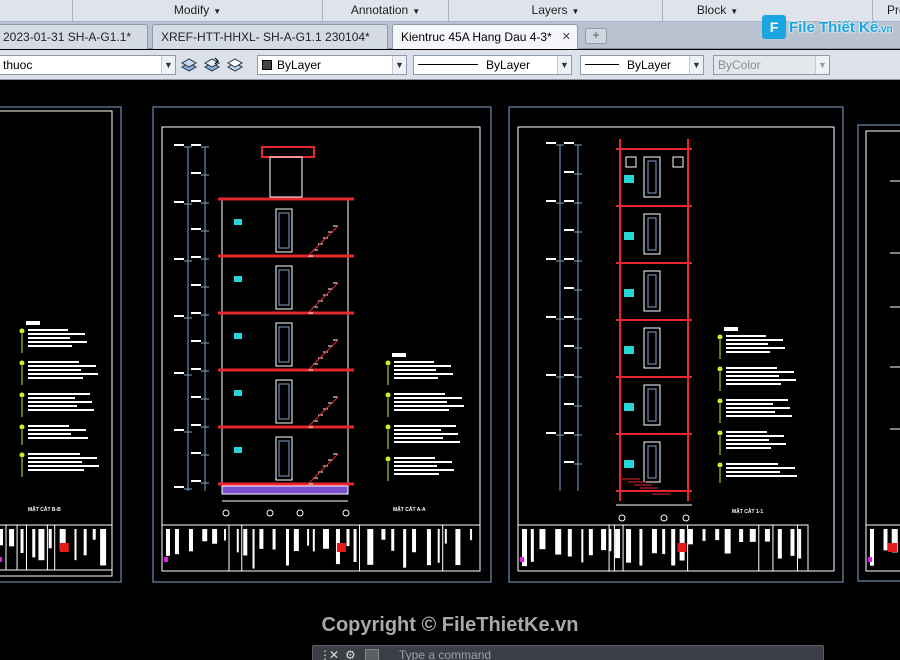  I want to click on ribbon-panel-label: Annotation, so click(379, 10).